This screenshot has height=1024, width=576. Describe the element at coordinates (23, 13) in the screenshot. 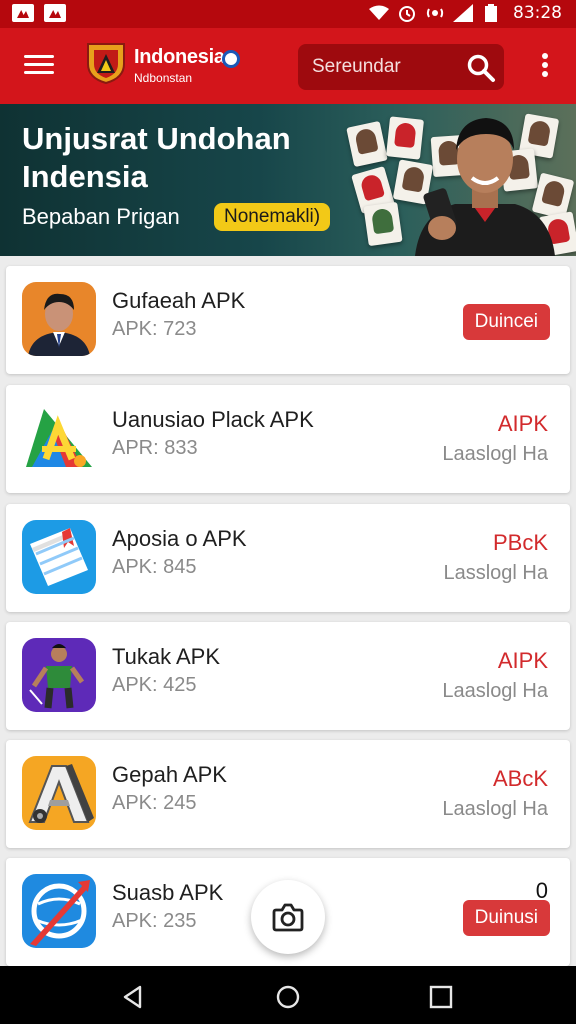

I see `image-notification-icon` at that location.